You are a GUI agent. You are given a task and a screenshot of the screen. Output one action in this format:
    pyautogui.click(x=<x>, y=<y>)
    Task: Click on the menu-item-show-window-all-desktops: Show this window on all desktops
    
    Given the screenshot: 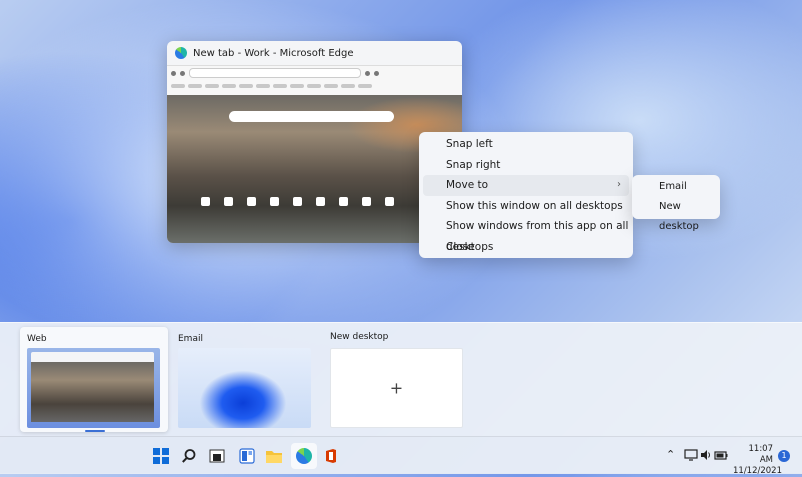 What is the action you would take?
    pyautogui.click(x=526, y=206)
    